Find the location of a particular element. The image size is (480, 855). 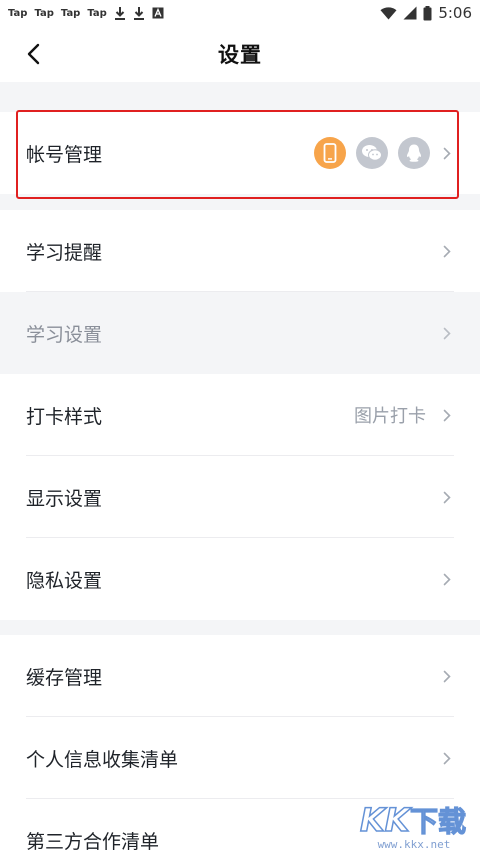

account-management-row: 帐号管理 is located at coordinates (240, 153).